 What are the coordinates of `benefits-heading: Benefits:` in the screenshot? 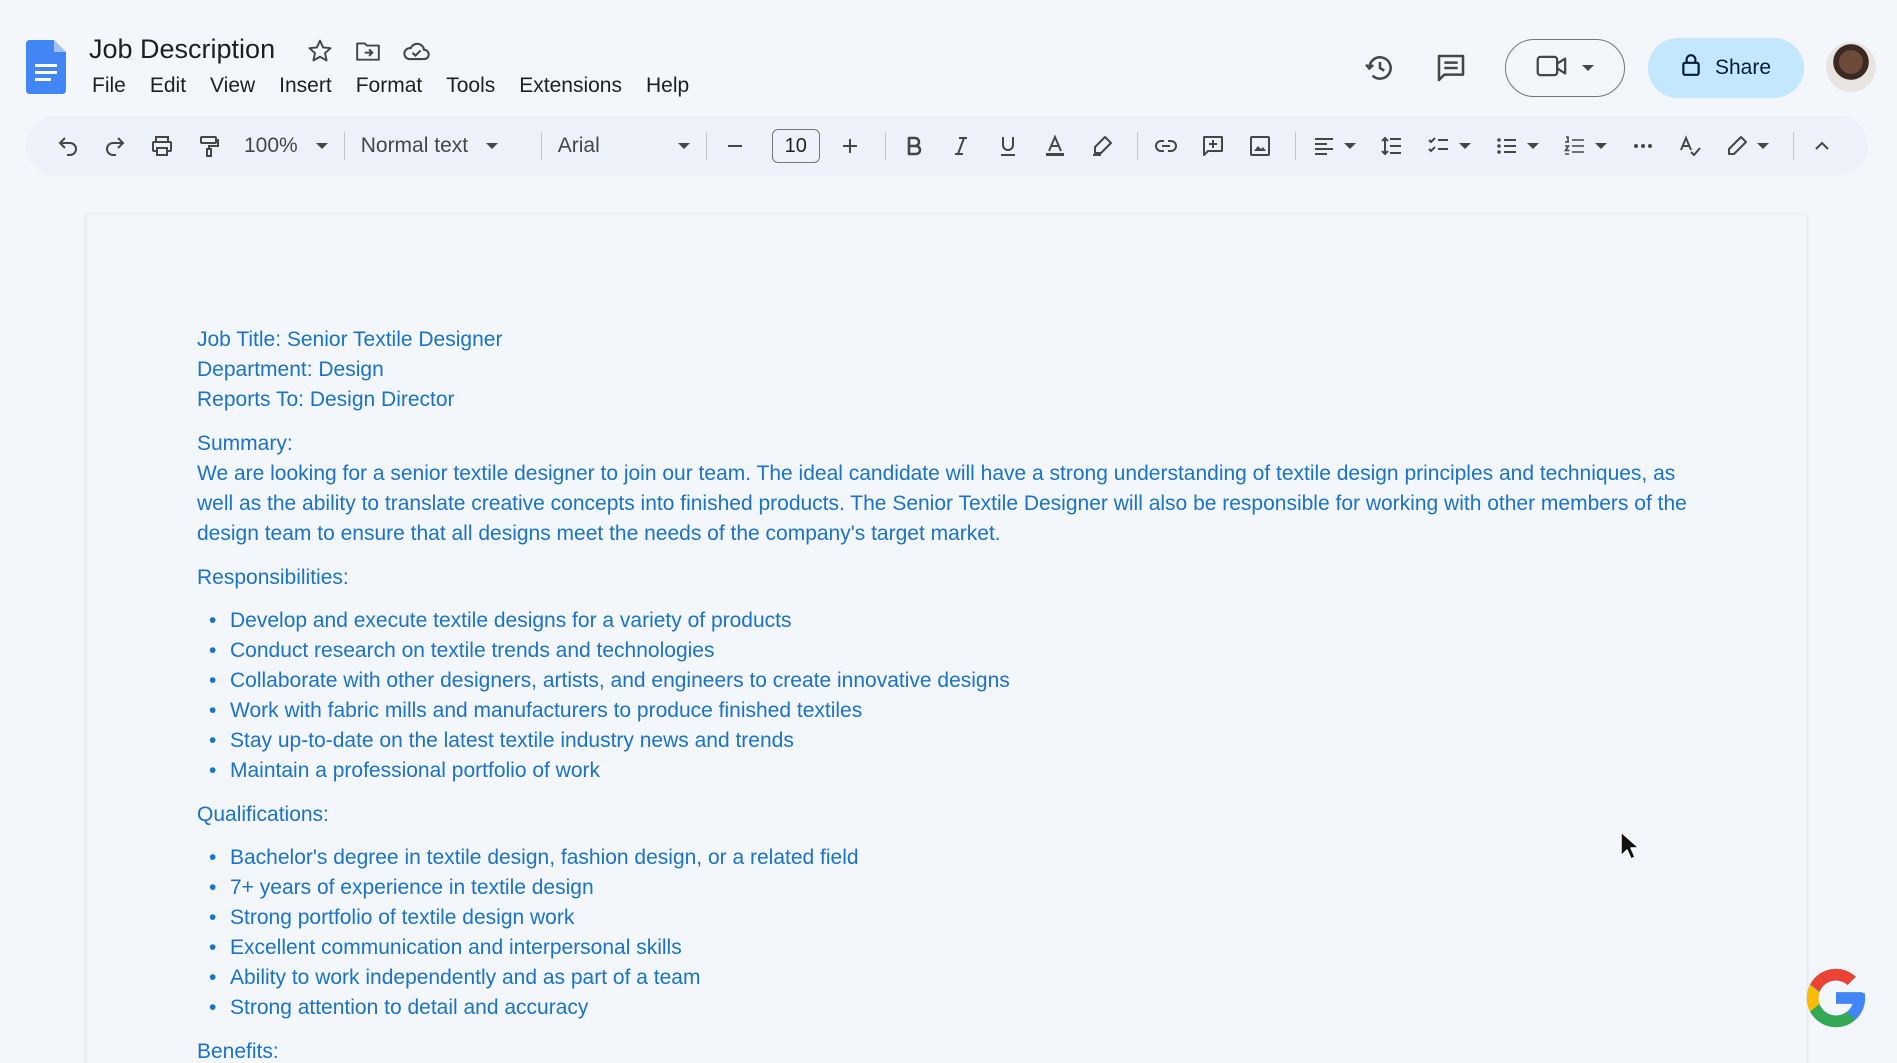 It's located at (238, 1051).